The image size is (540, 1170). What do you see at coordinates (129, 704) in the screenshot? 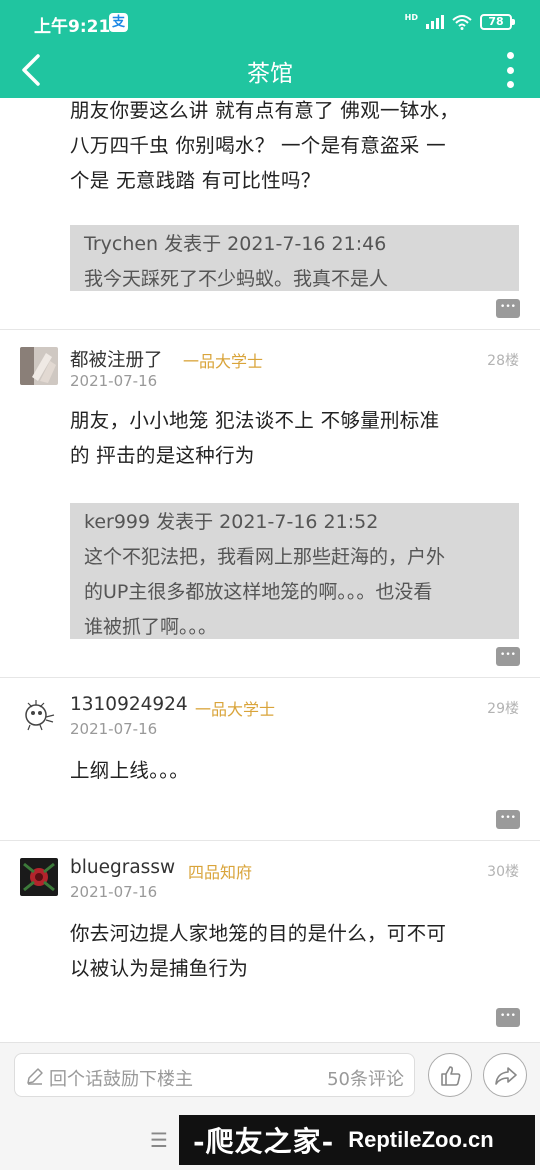
I see `username: 1310924924` at bounding box center [129, 704].